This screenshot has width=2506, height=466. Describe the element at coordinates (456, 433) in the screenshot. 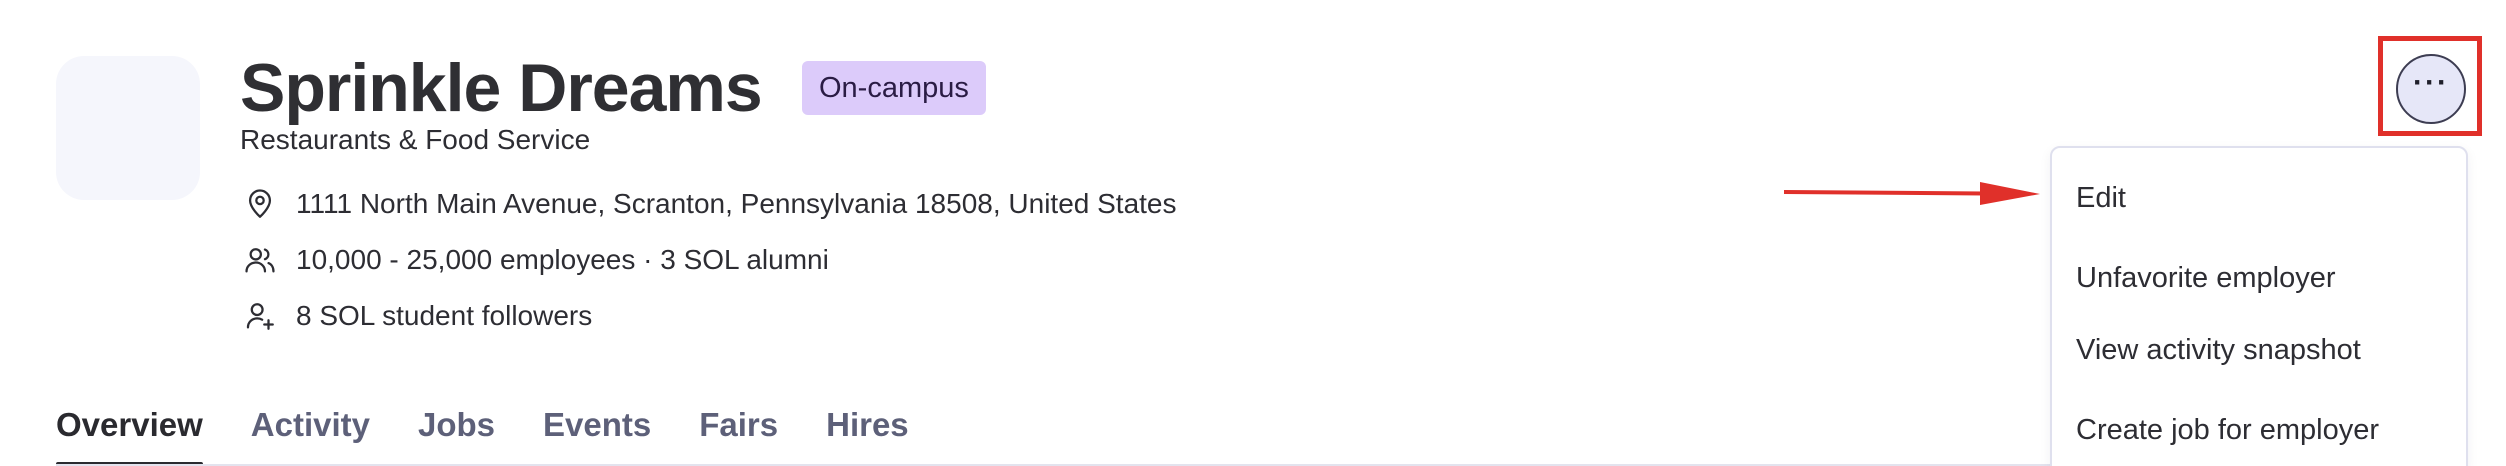

I see `tab-jobs: Jobs` at that location.